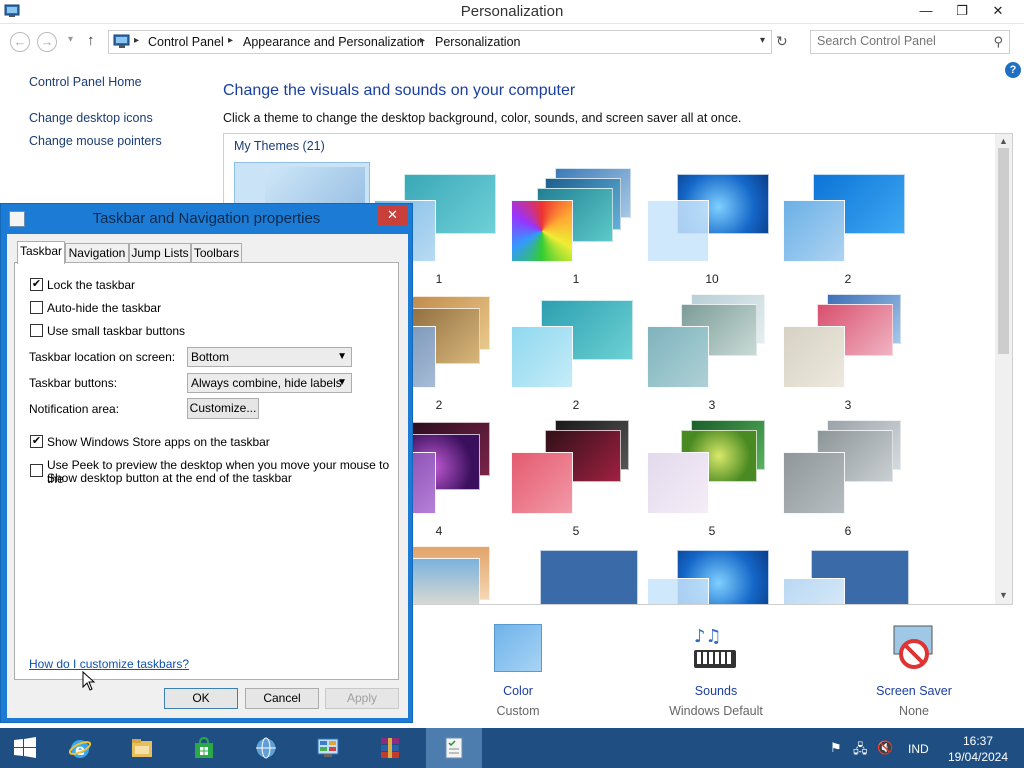 This screenshot has height=768, width=1024. Describe the element at coordinates (269, 383) in the screenshot. I see `buttons-select: Always combine, hide labels ▼` at that location.